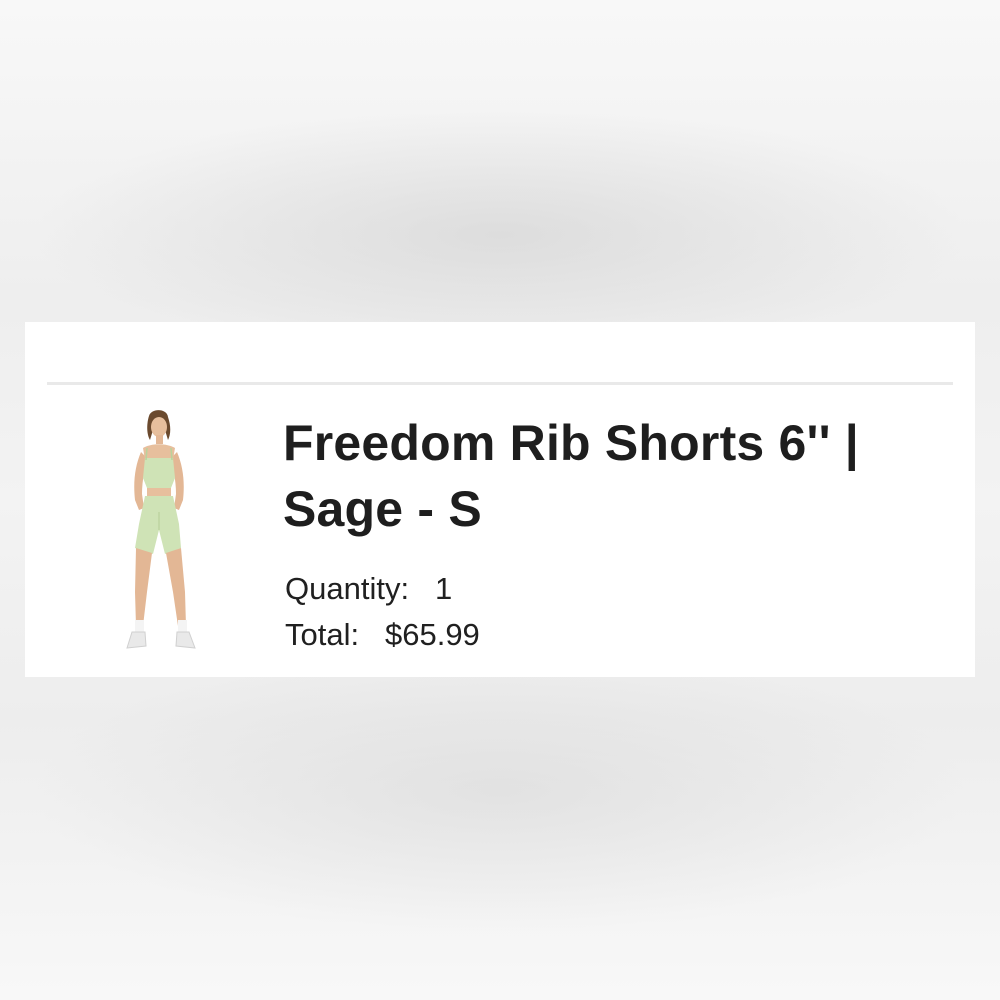 This screenshot has width=1000, height=1000. I want to click on total-row: Total: $65.99, so click(382, 635).